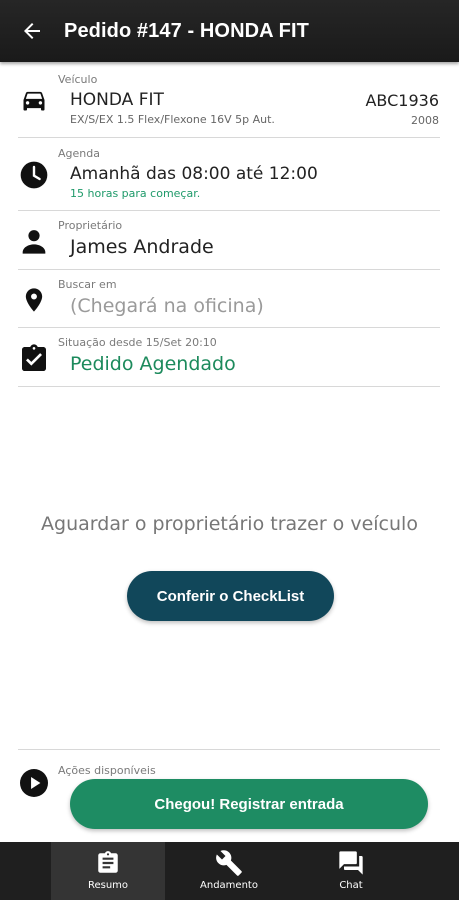  What do you see at coordinates (172, 119) in the screenshot?
I see `vehicle-version: EX/S/EX 1.5 Flex/Flexone 16V 5p Aut.` at bounding box center [172, 119].